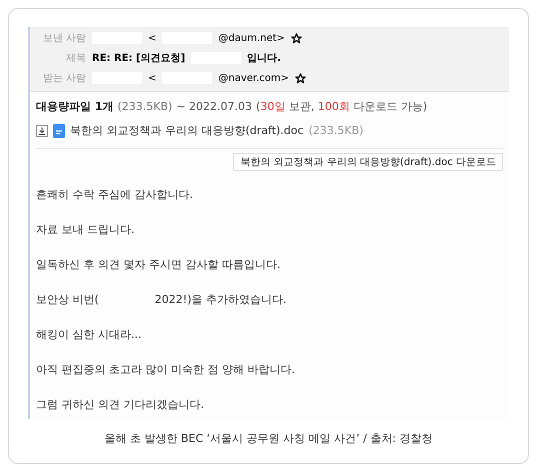 This screenshot has height=472, width=537. I want to click on attachment-link: 북한의 외교정책과 우리의 대응방향(draft).doc, so click(187, 131).